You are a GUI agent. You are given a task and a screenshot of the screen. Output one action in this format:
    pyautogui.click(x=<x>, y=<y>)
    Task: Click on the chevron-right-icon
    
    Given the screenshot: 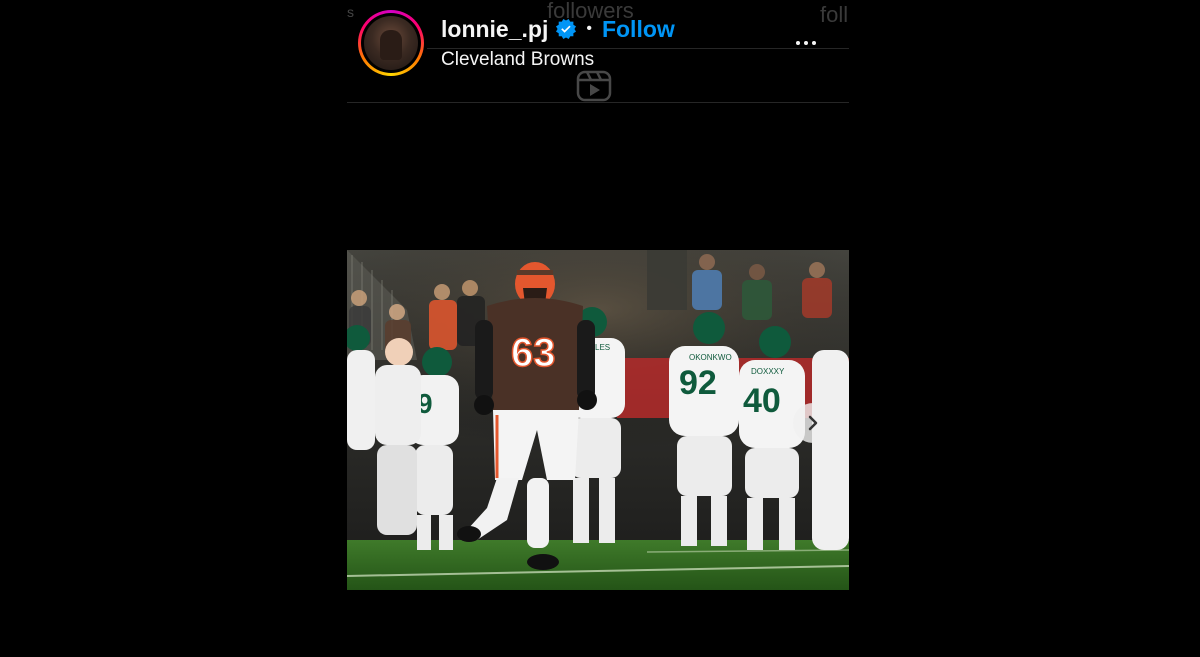 What is the action you would take?
    pyautogui.click(x=813, y=423)
    